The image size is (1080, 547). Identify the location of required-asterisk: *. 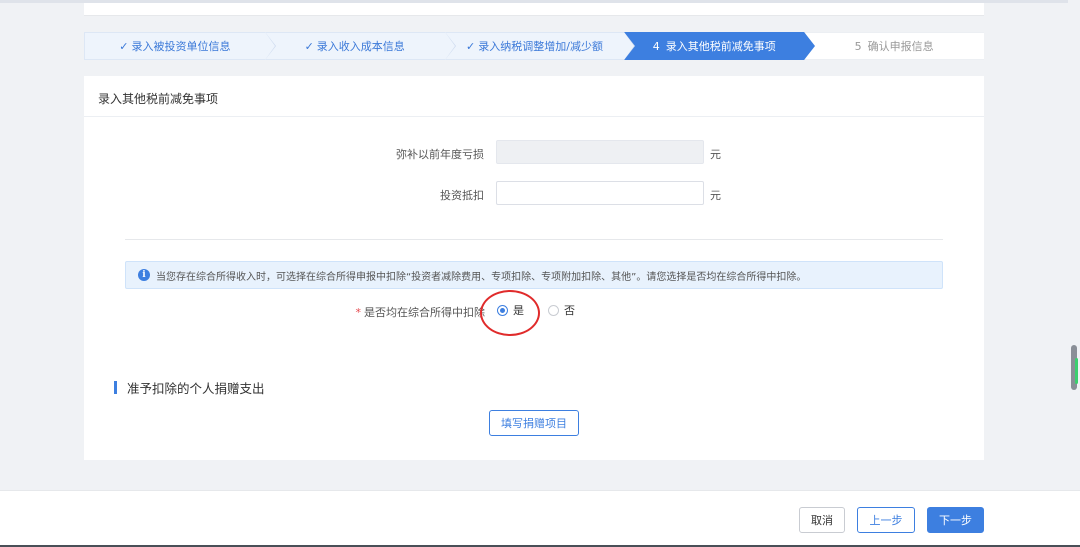
(358, 312).